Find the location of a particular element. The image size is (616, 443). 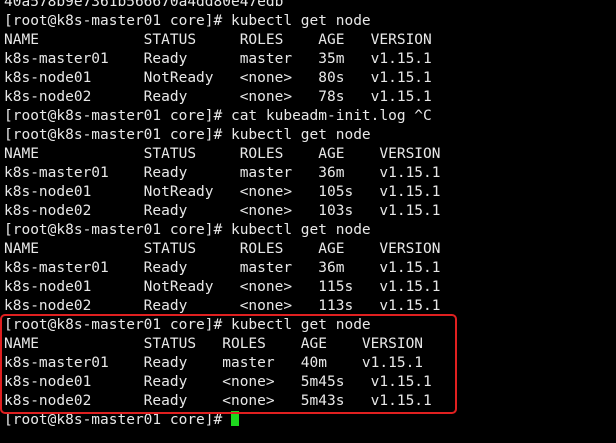

terminal-line: k8s-master01 Ready master 35m v1.15.1 is located at coordinates (218, 59).